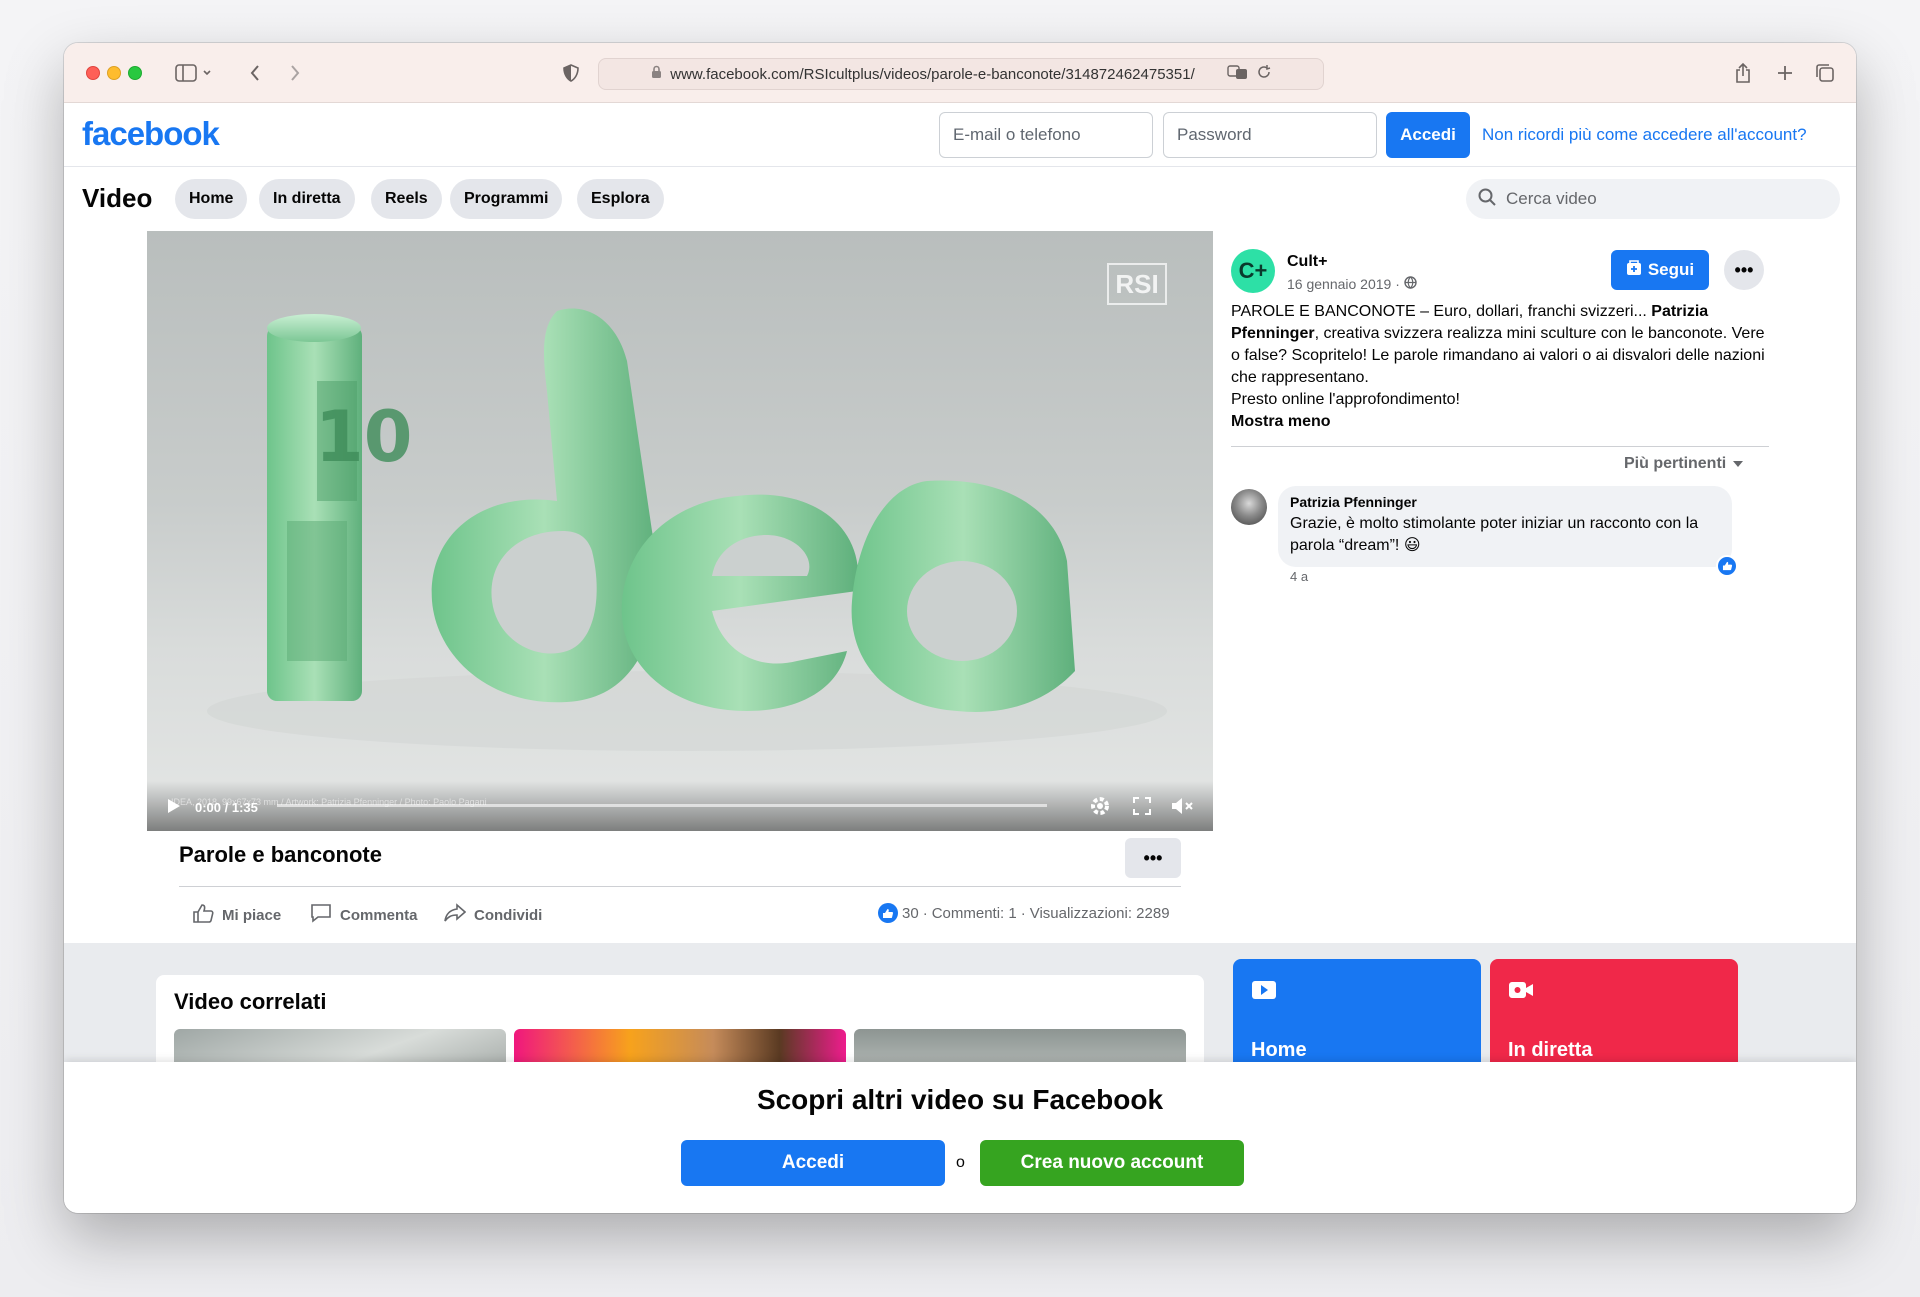 The image size is (1920, 1297). Describe the element at coordinates (174, 806) in the screenshot. I see `play-icon` at that location.